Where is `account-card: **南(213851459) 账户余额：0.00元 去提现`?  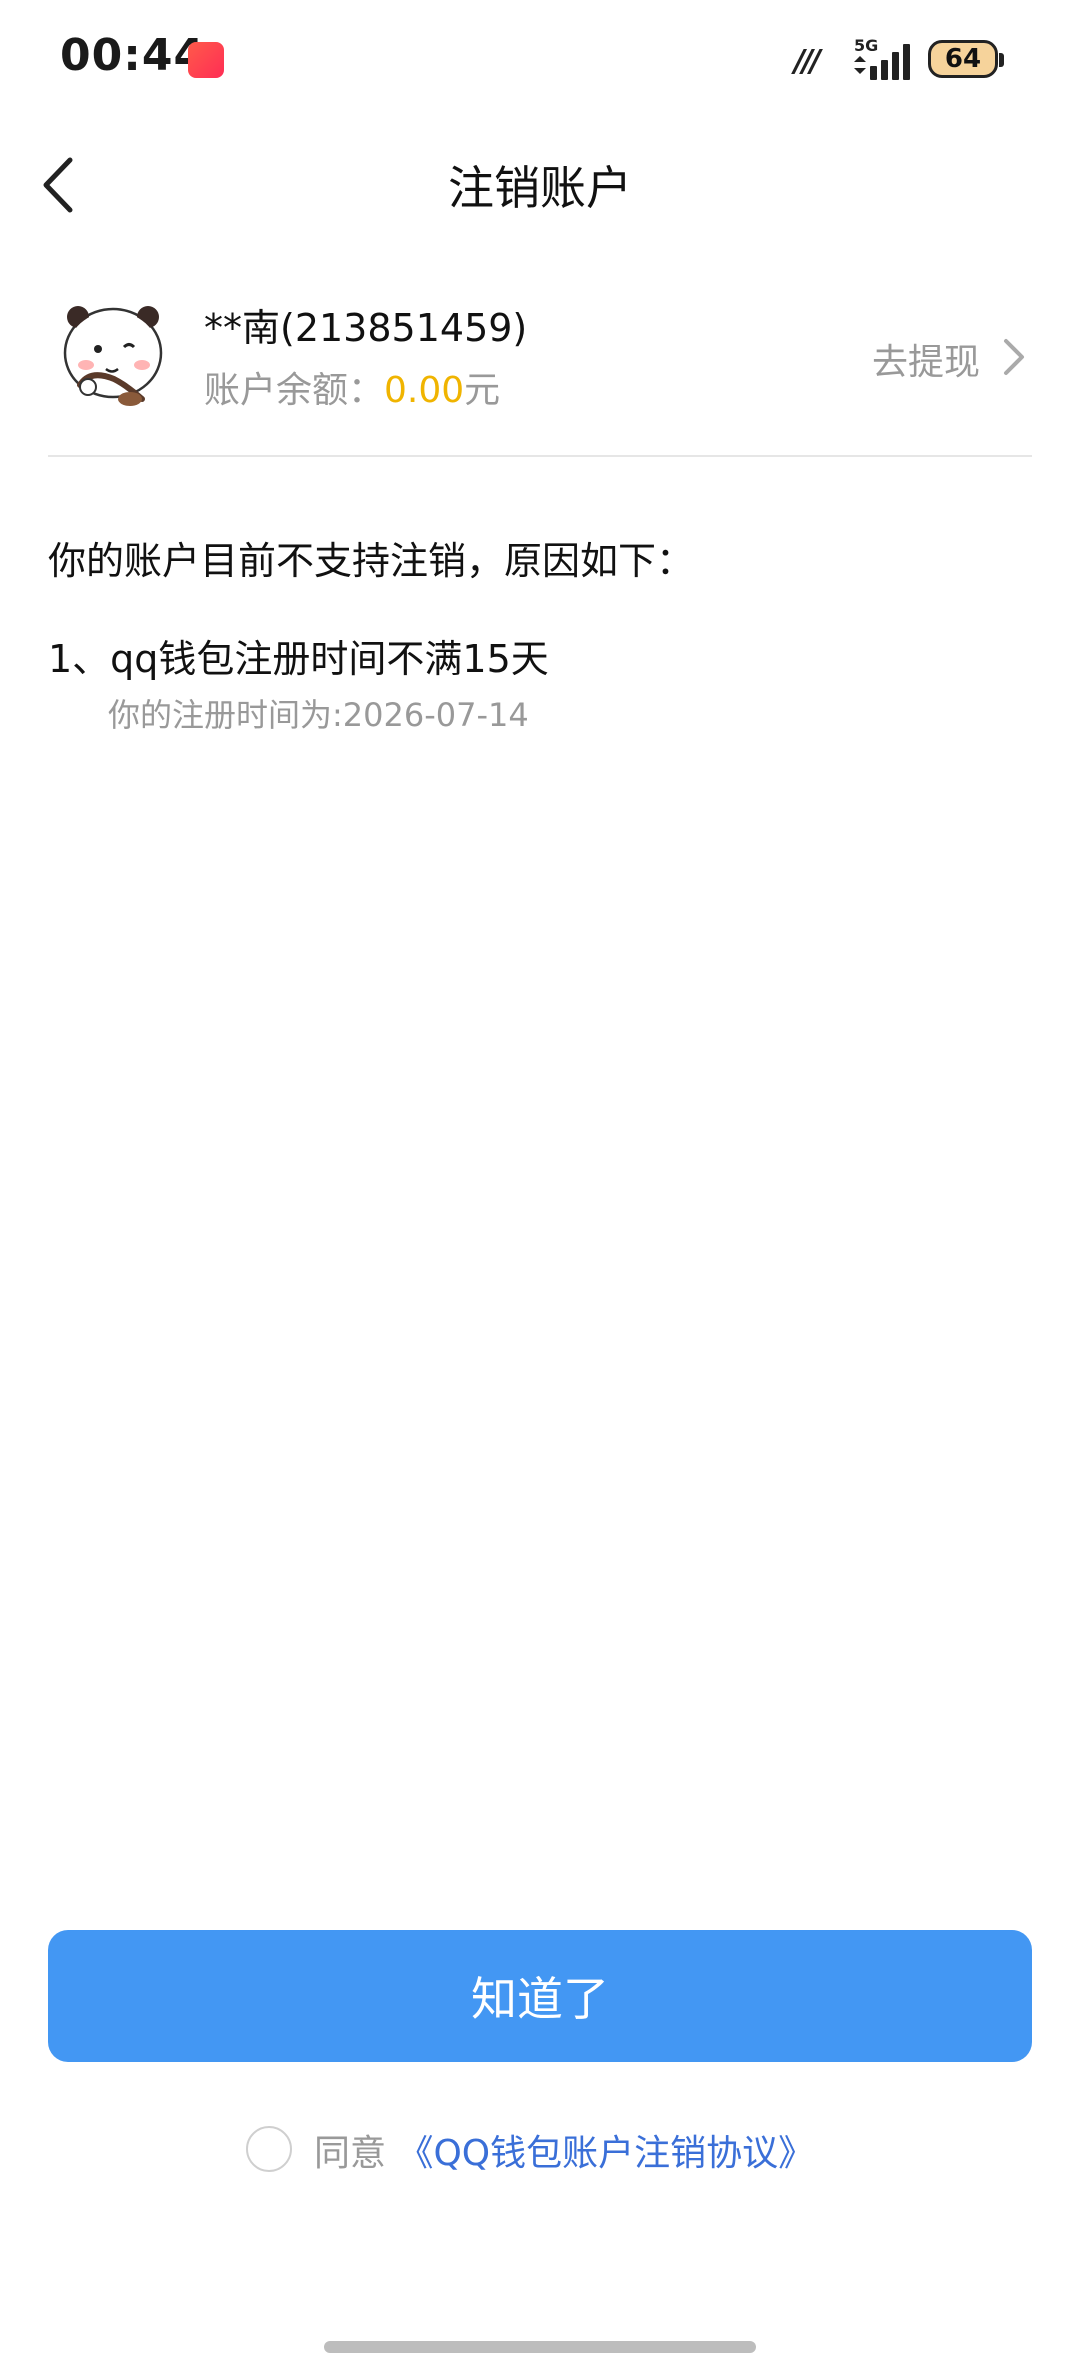 account-card: **南(213851459) 账户余额：0.00元 去提现 is located at coordinates (540, 370).